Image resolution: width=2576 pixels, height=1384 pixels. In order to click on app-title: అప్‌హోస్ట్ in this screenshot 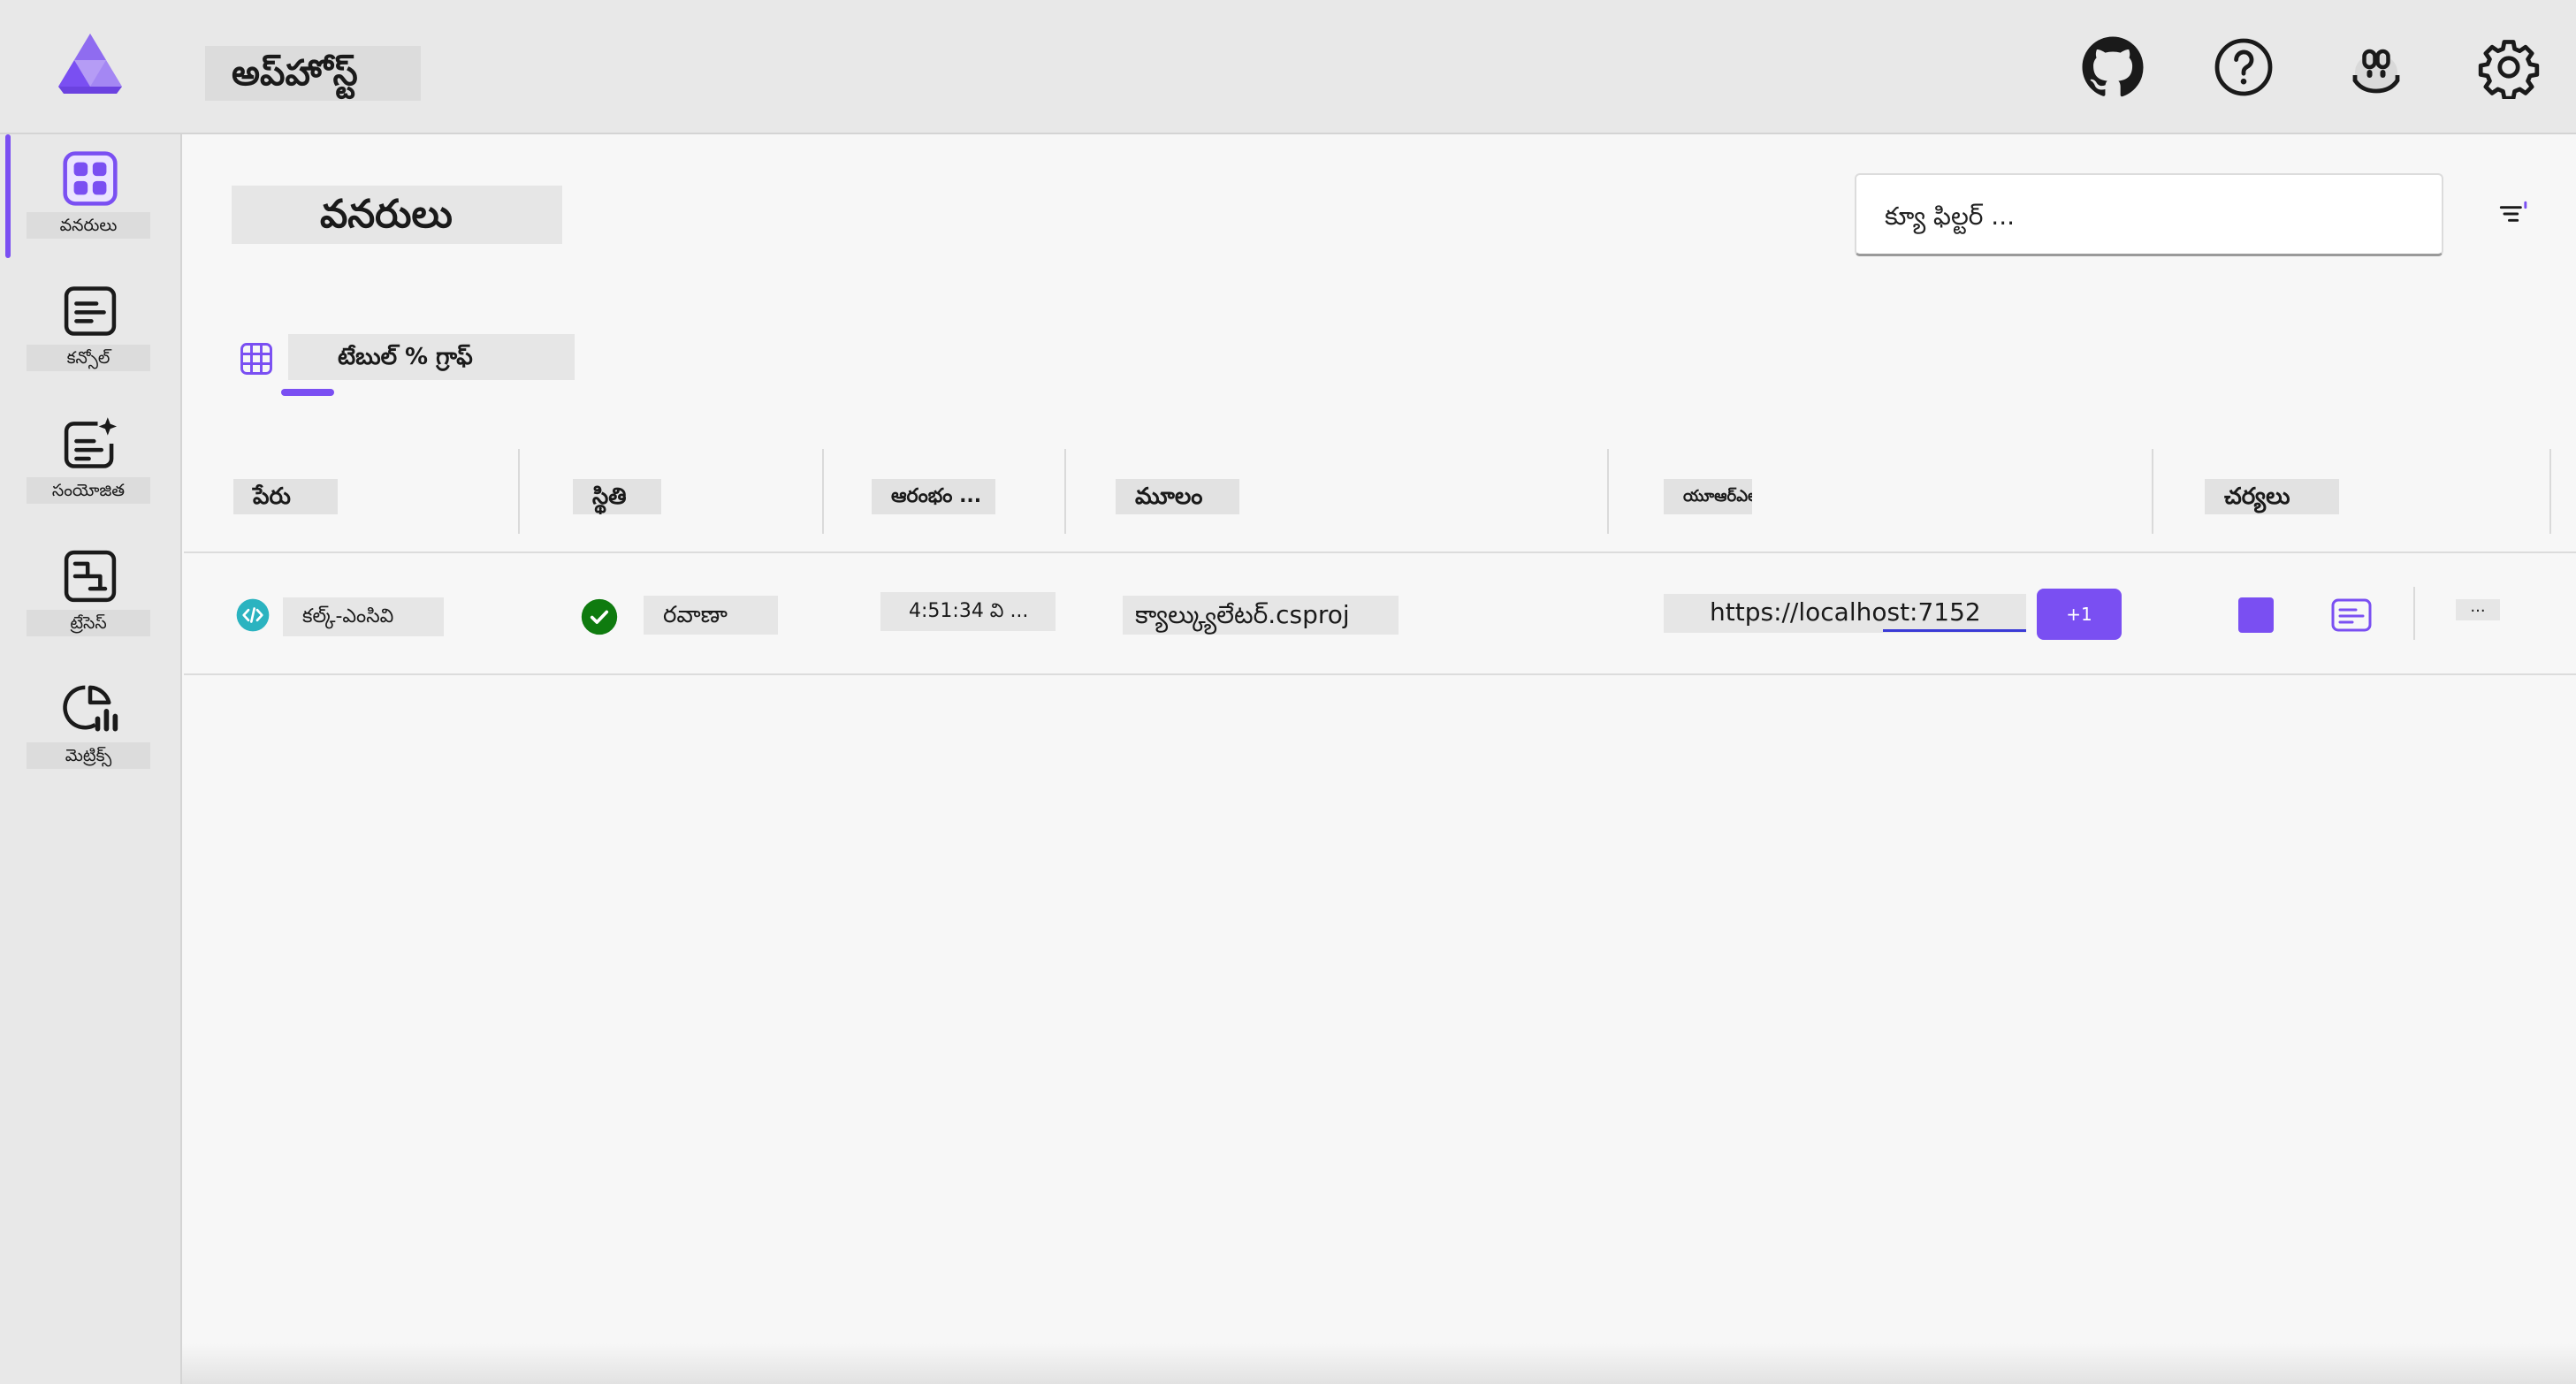, I will do `click(313, 73)`.